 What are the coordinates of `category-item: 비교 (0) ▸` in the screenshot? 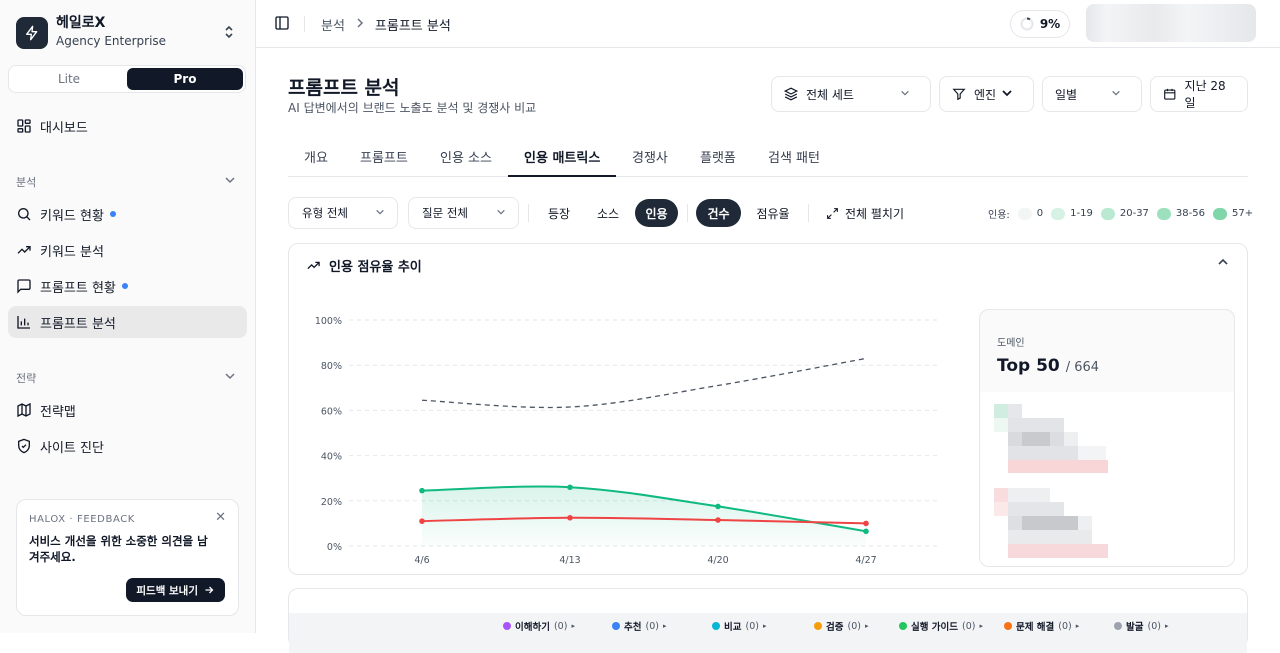 It's located at (739, 626).